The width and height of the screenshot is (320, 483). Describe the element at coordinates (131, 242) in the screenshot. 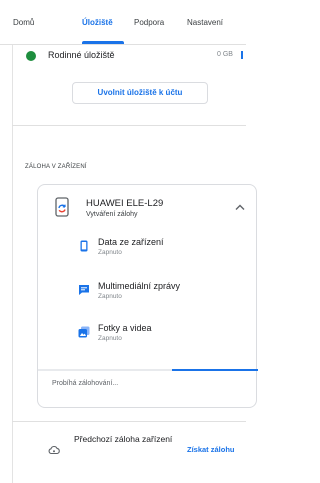

I see `backup-item-title: Data ze zařízení` at that location.